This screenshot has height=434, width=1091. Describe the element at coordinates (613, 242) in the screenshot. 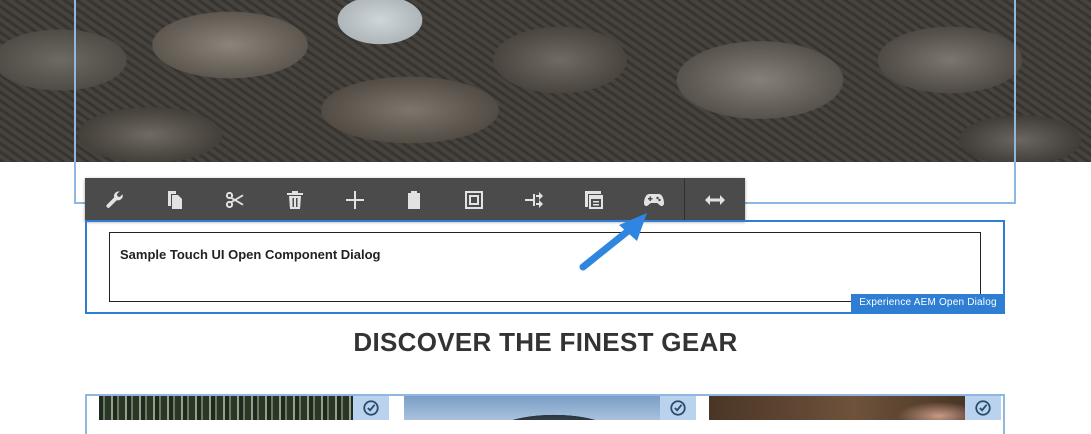

I see `annotation-arrow-icon` at that location.